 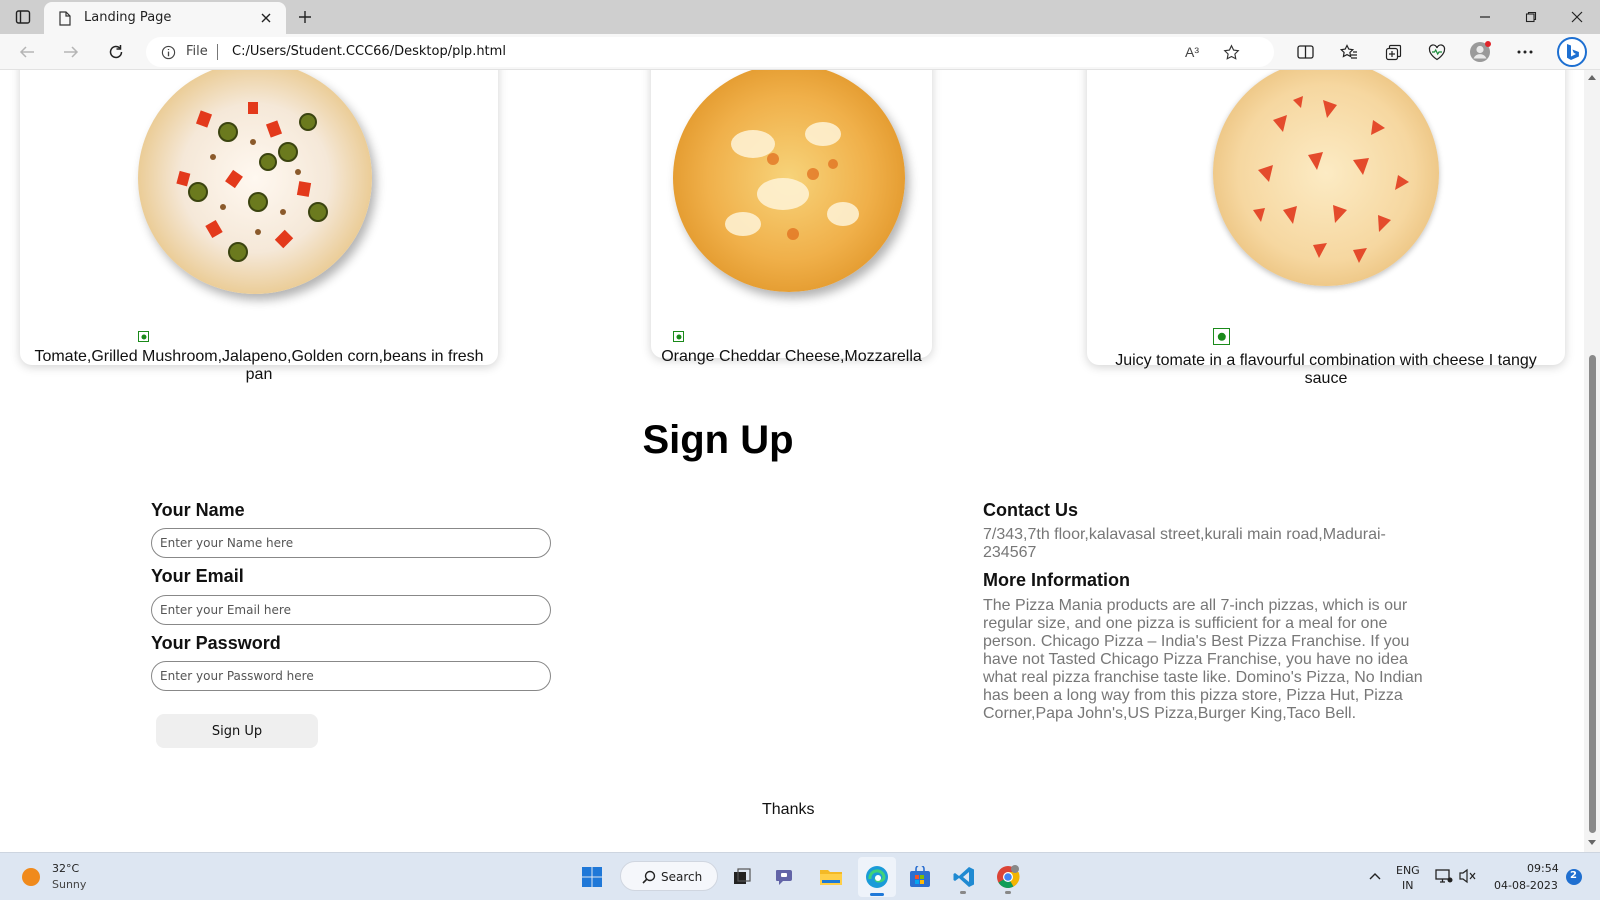 What do you see at coordinates (649, 877) in the screenshot?
I see `search-icon` at bounding box center [649, 877].